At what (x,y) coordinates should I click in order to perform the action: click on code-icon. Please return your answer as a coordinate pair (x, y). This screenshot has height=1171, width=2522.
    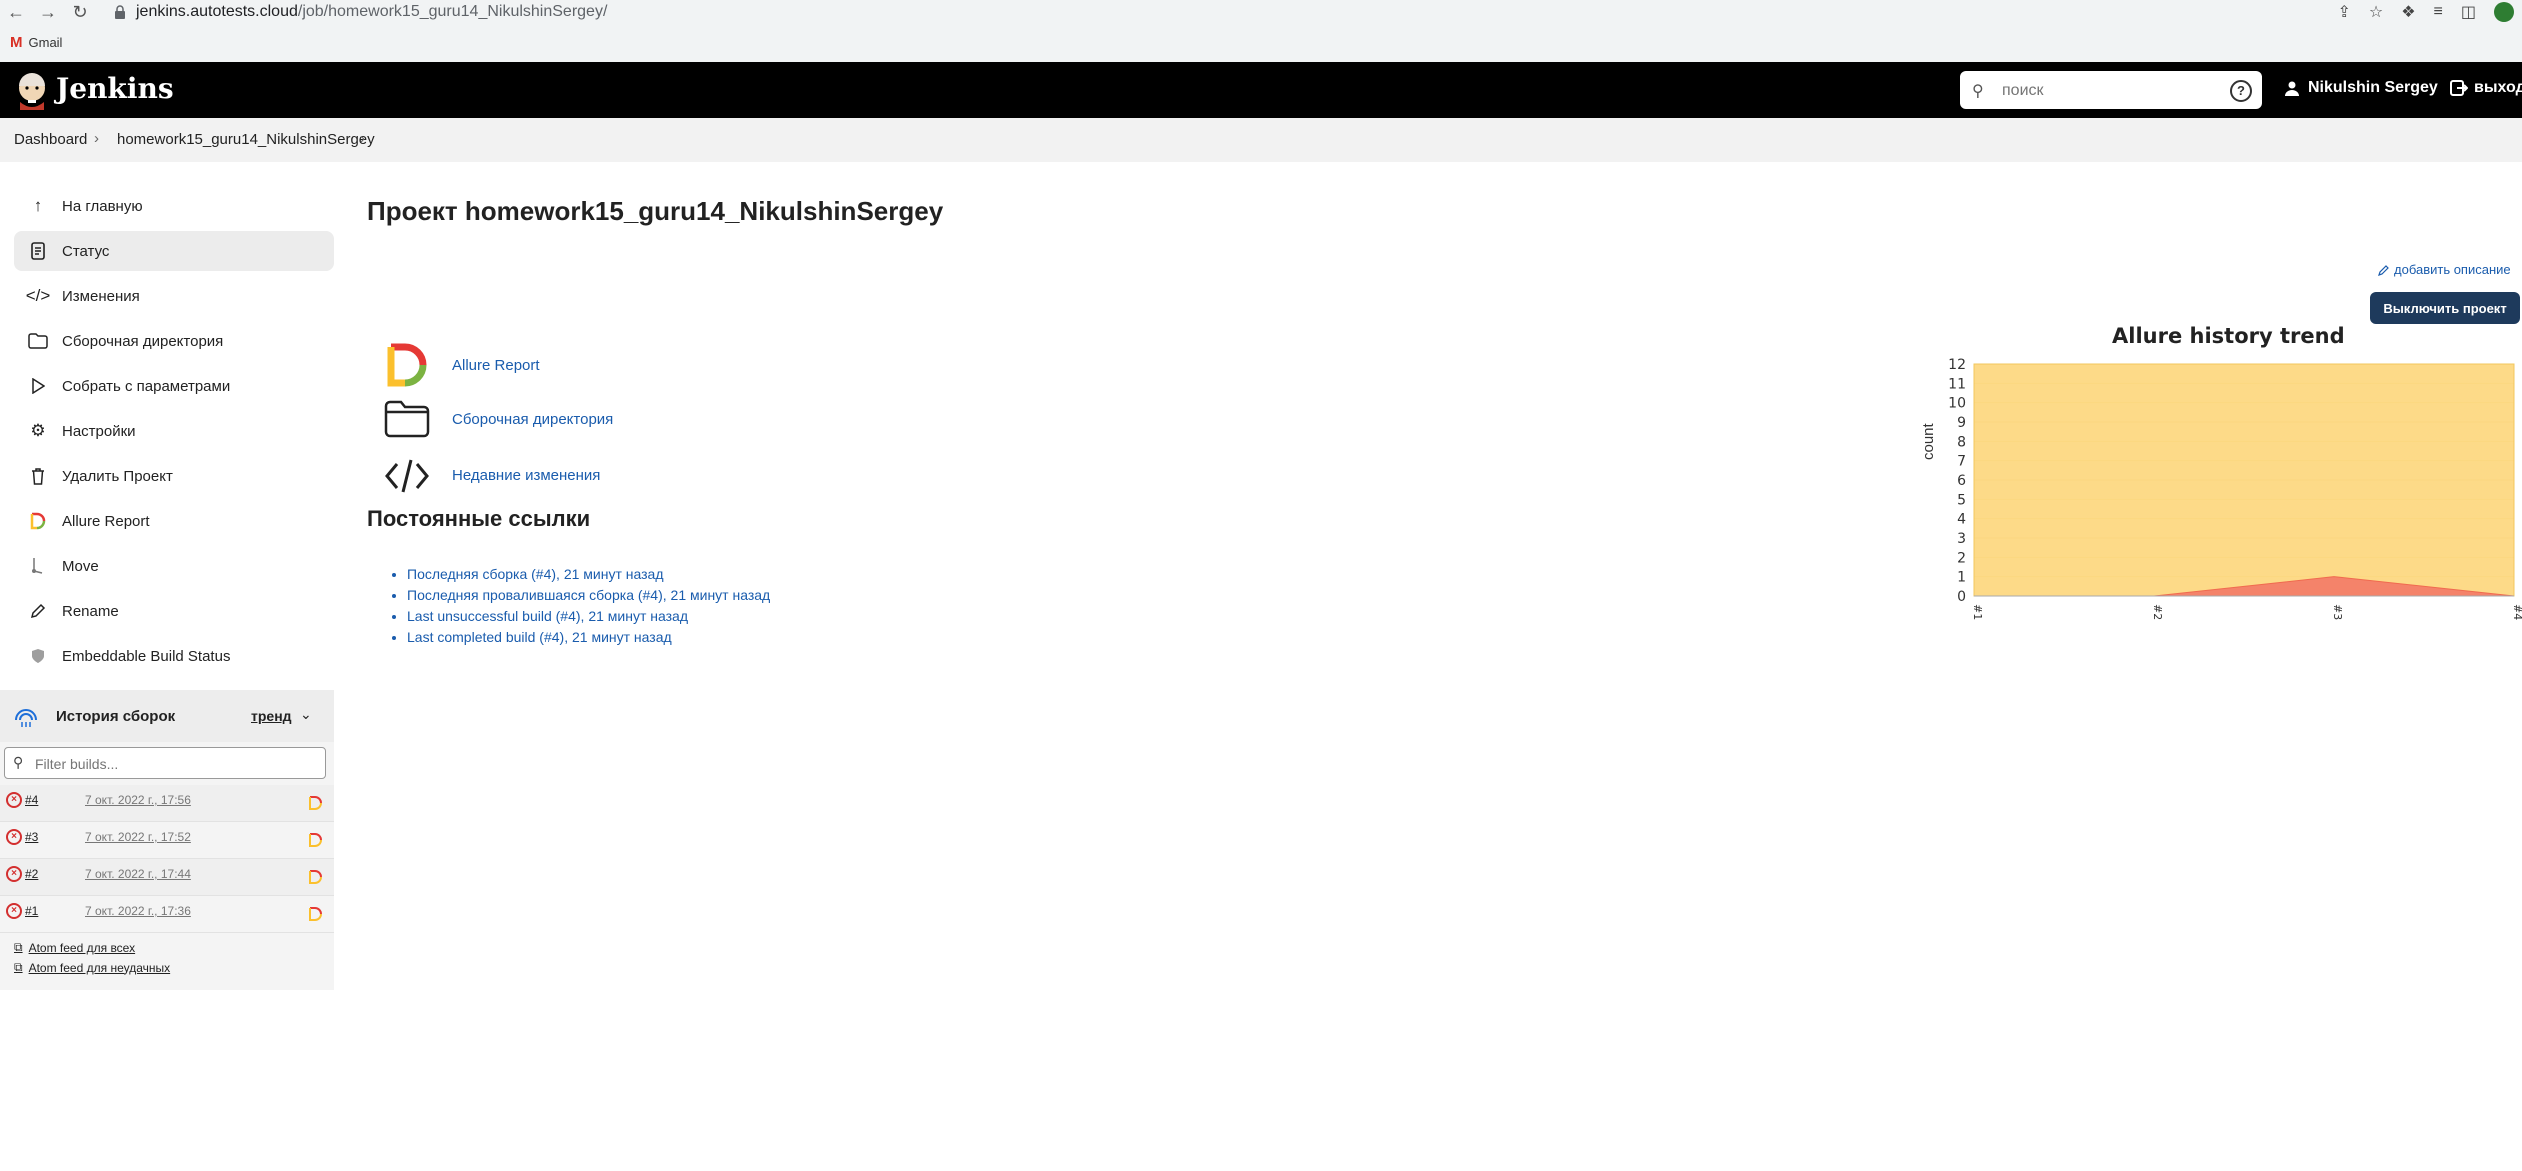
    Looking at the image, I should click on (407, 476).